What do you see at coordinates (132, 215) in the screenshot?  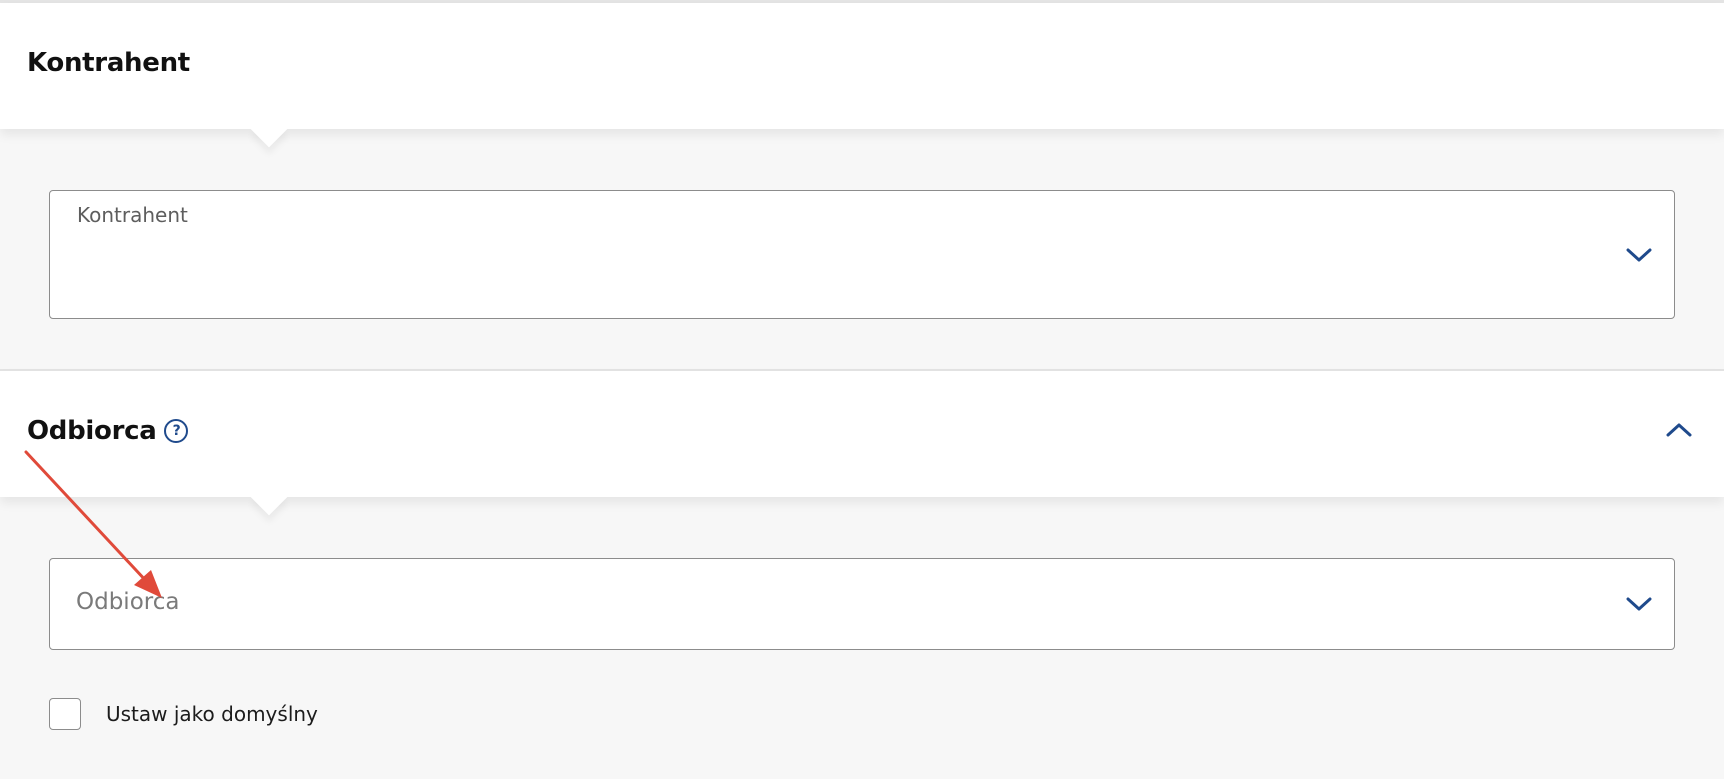 I see `kontrahent-select-label: Kontrahent` at bounding box center [132, 215].